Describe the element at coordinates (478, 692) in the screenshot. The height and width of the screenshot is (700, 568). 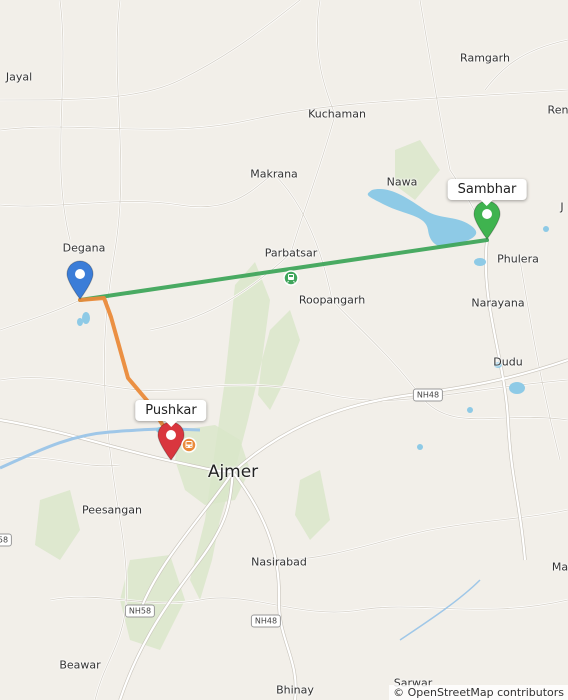
I see `map-attribution: © OpenStreetMap contributors` at that location.